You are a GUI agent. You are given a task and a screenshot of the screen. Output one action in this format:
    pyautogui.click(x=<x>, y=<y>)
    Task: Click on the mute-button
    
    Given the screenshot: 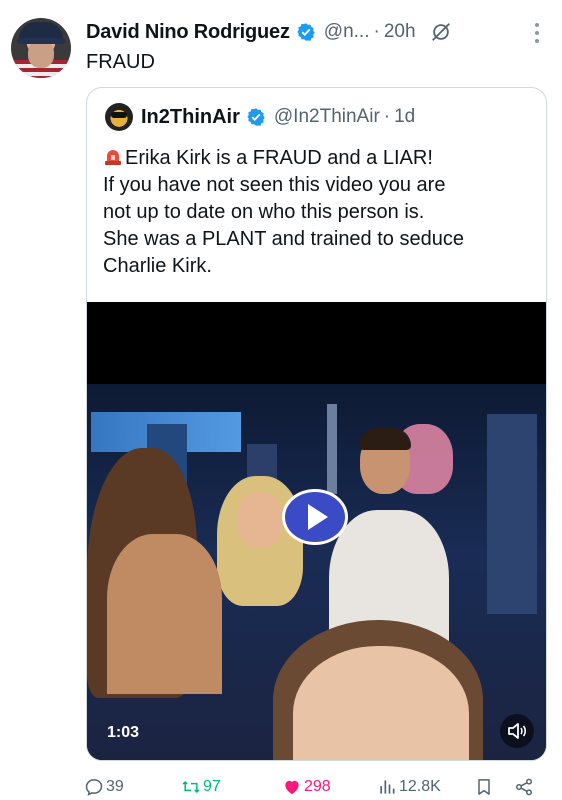 What is the action you would take?
    pyautogui.click(x=517, y=731)
    